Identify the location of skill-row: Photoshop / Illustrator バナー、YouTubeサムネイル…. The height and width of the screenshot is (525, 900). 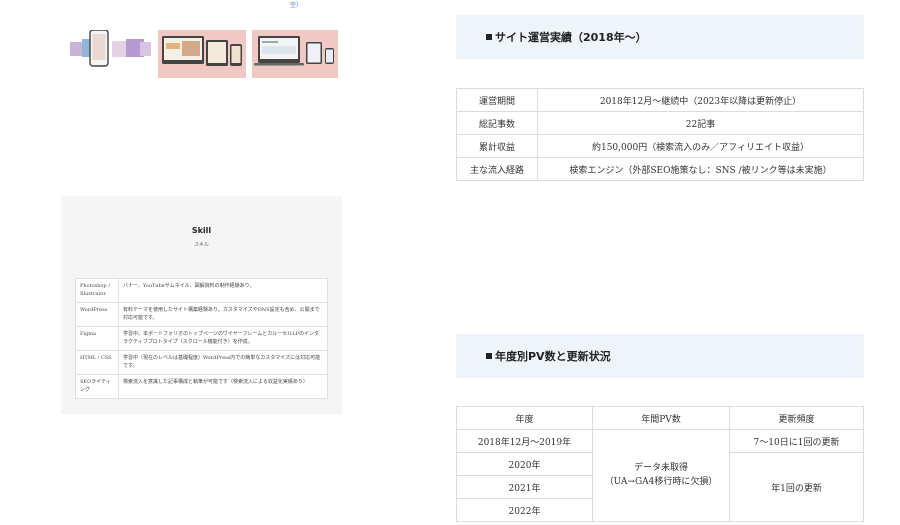
(201, 290).